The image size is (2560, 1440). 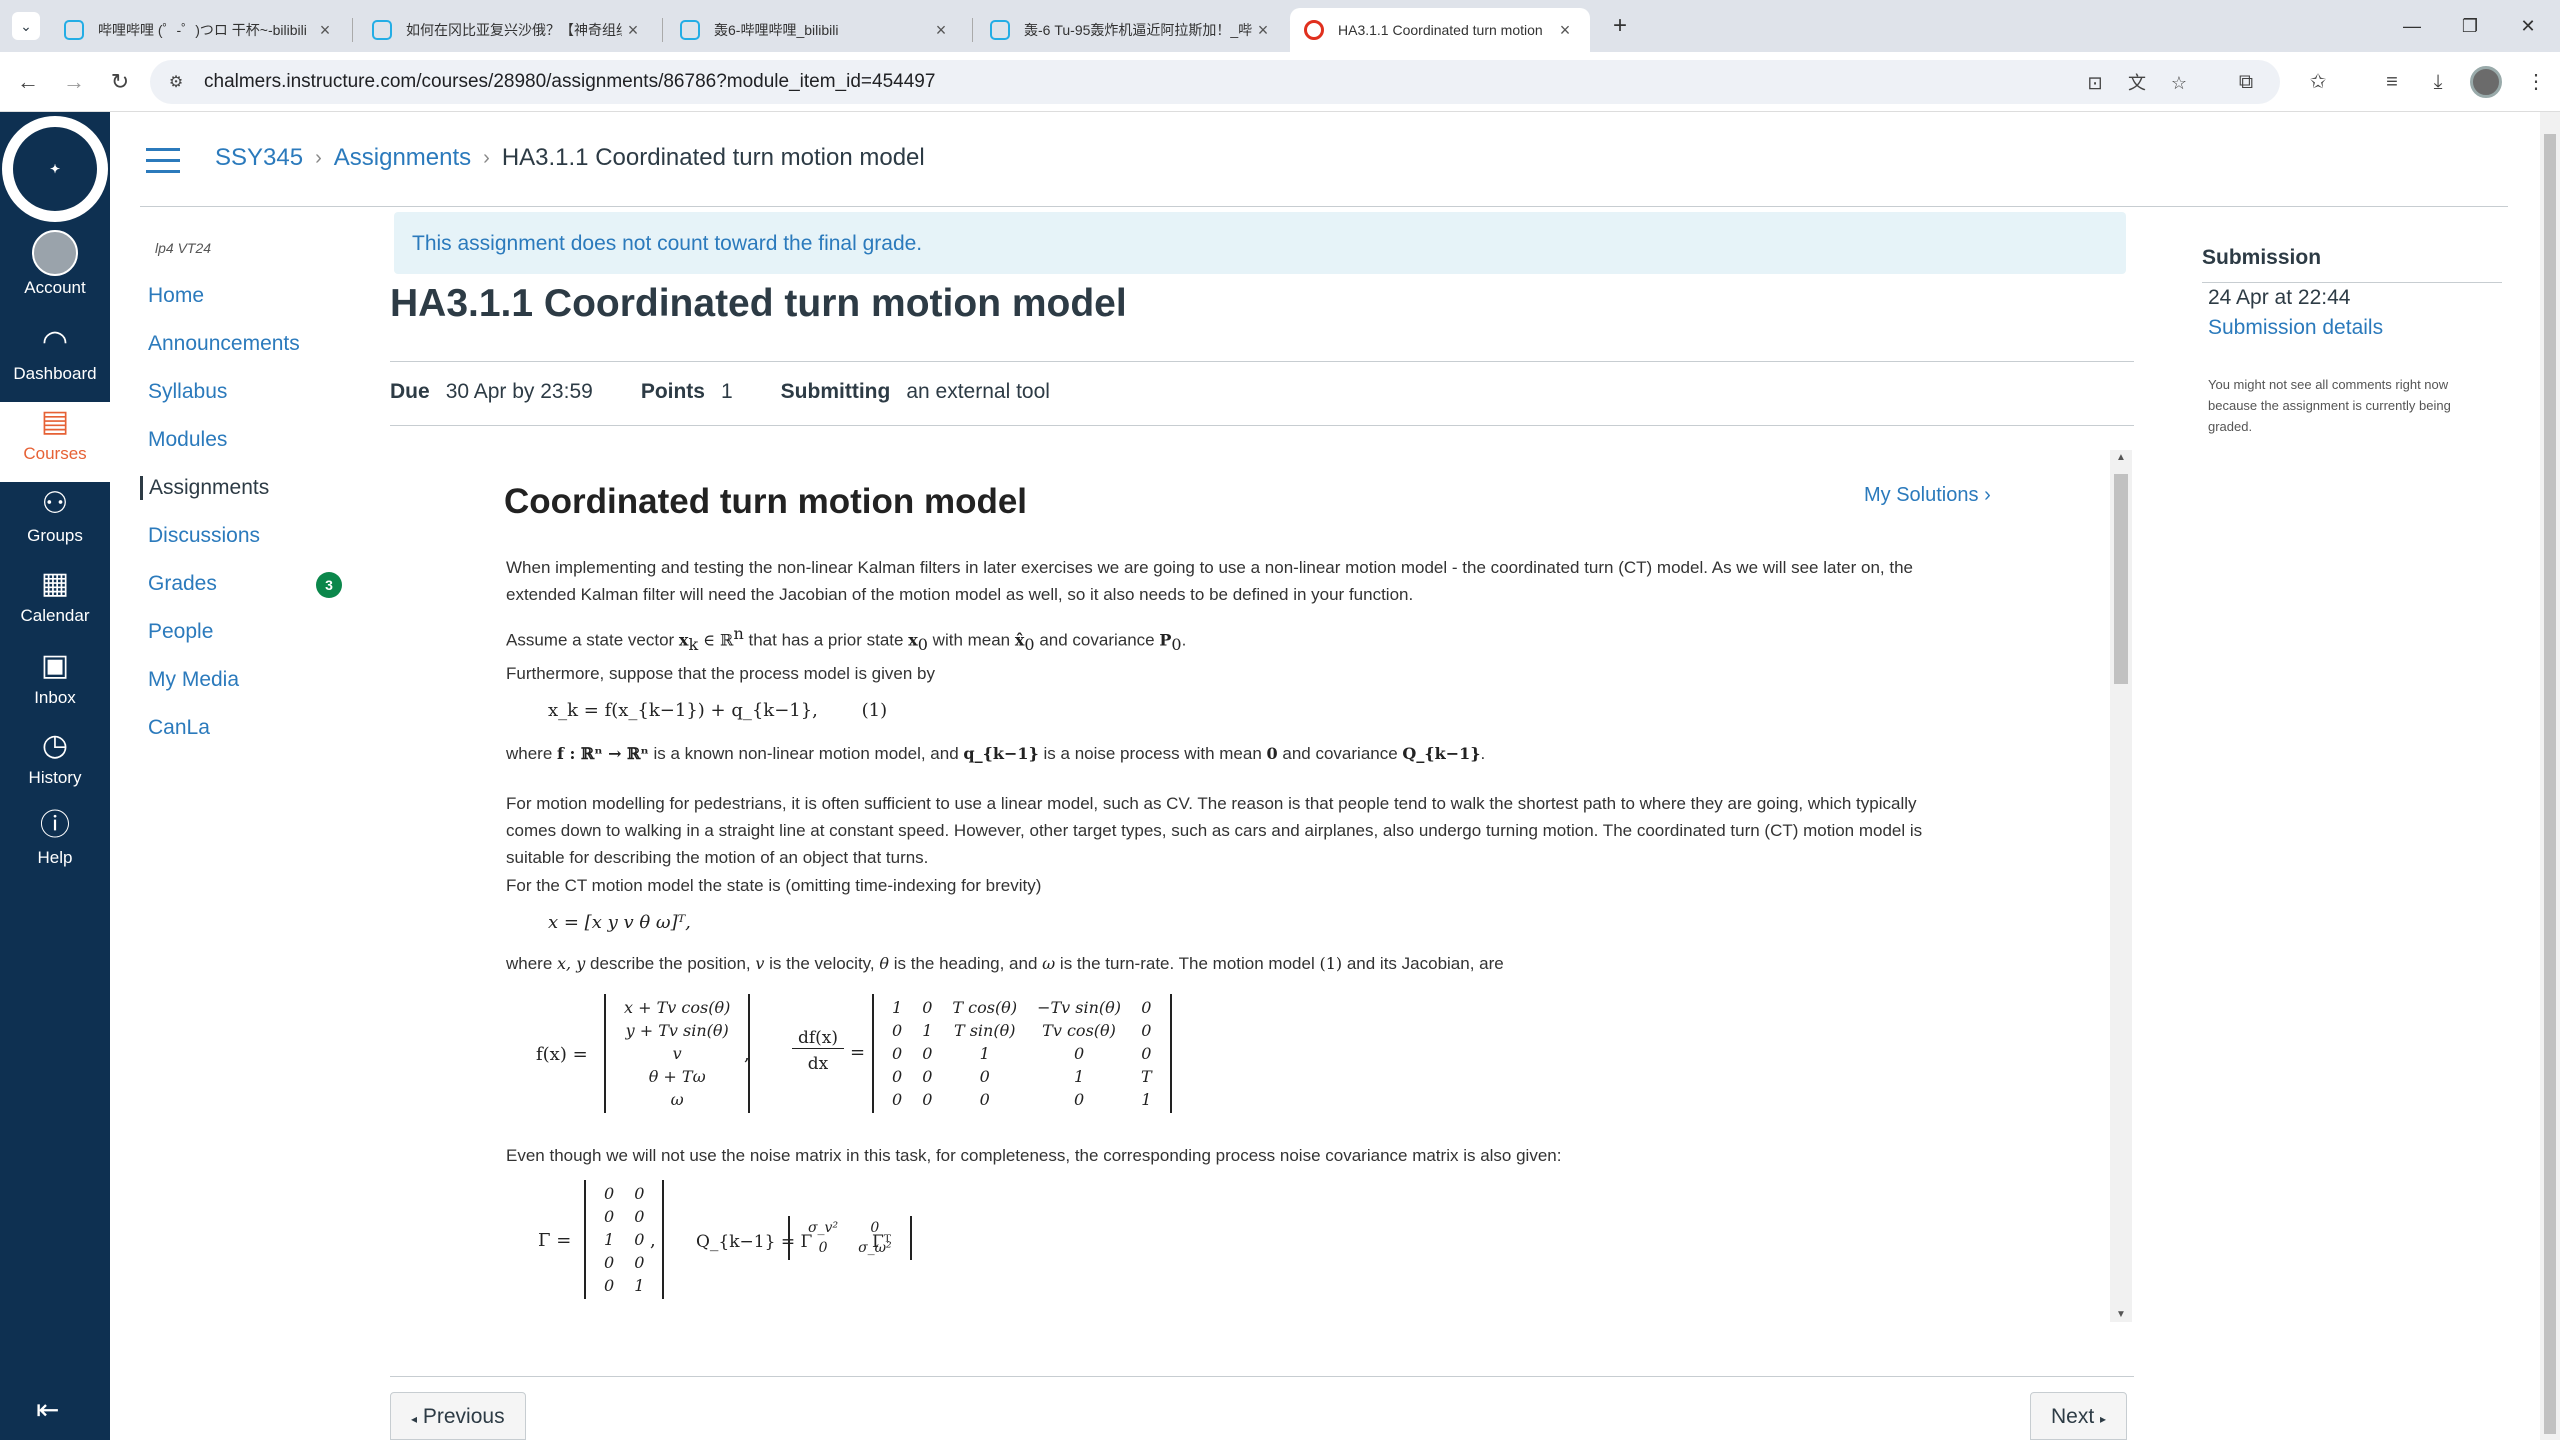 I want to click on submission-details-link: Submission details, so click(x=2295, y=328).